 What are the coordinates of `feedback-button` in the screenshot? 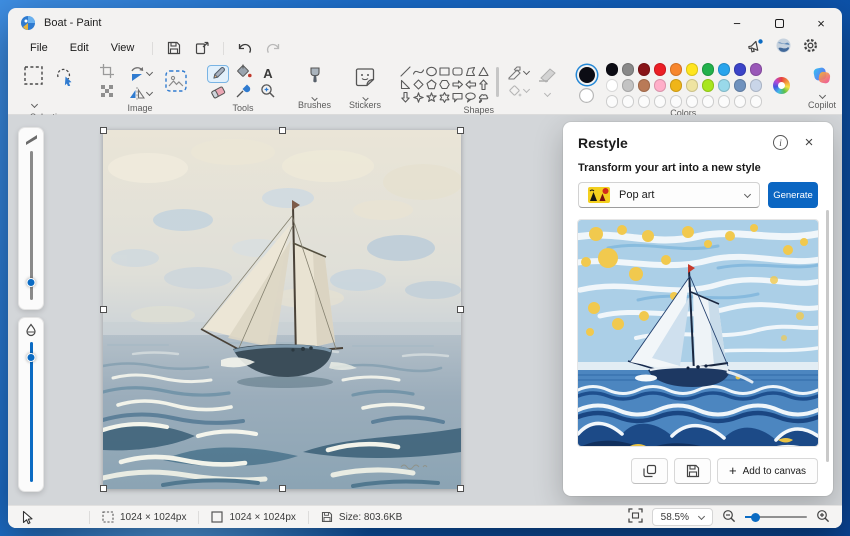 It's located at (755, 48).